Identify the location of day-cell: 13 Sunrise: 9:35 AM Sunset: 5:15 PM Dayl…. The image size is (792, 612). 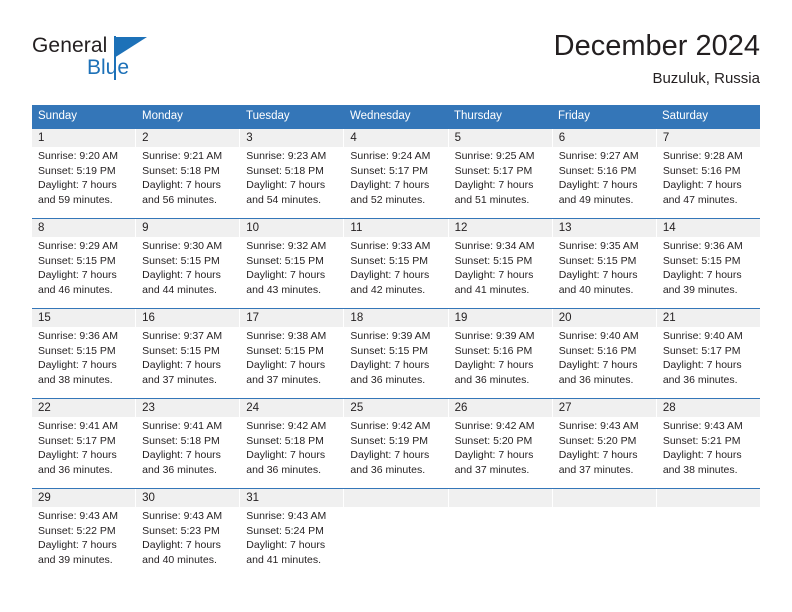
(605, 263).